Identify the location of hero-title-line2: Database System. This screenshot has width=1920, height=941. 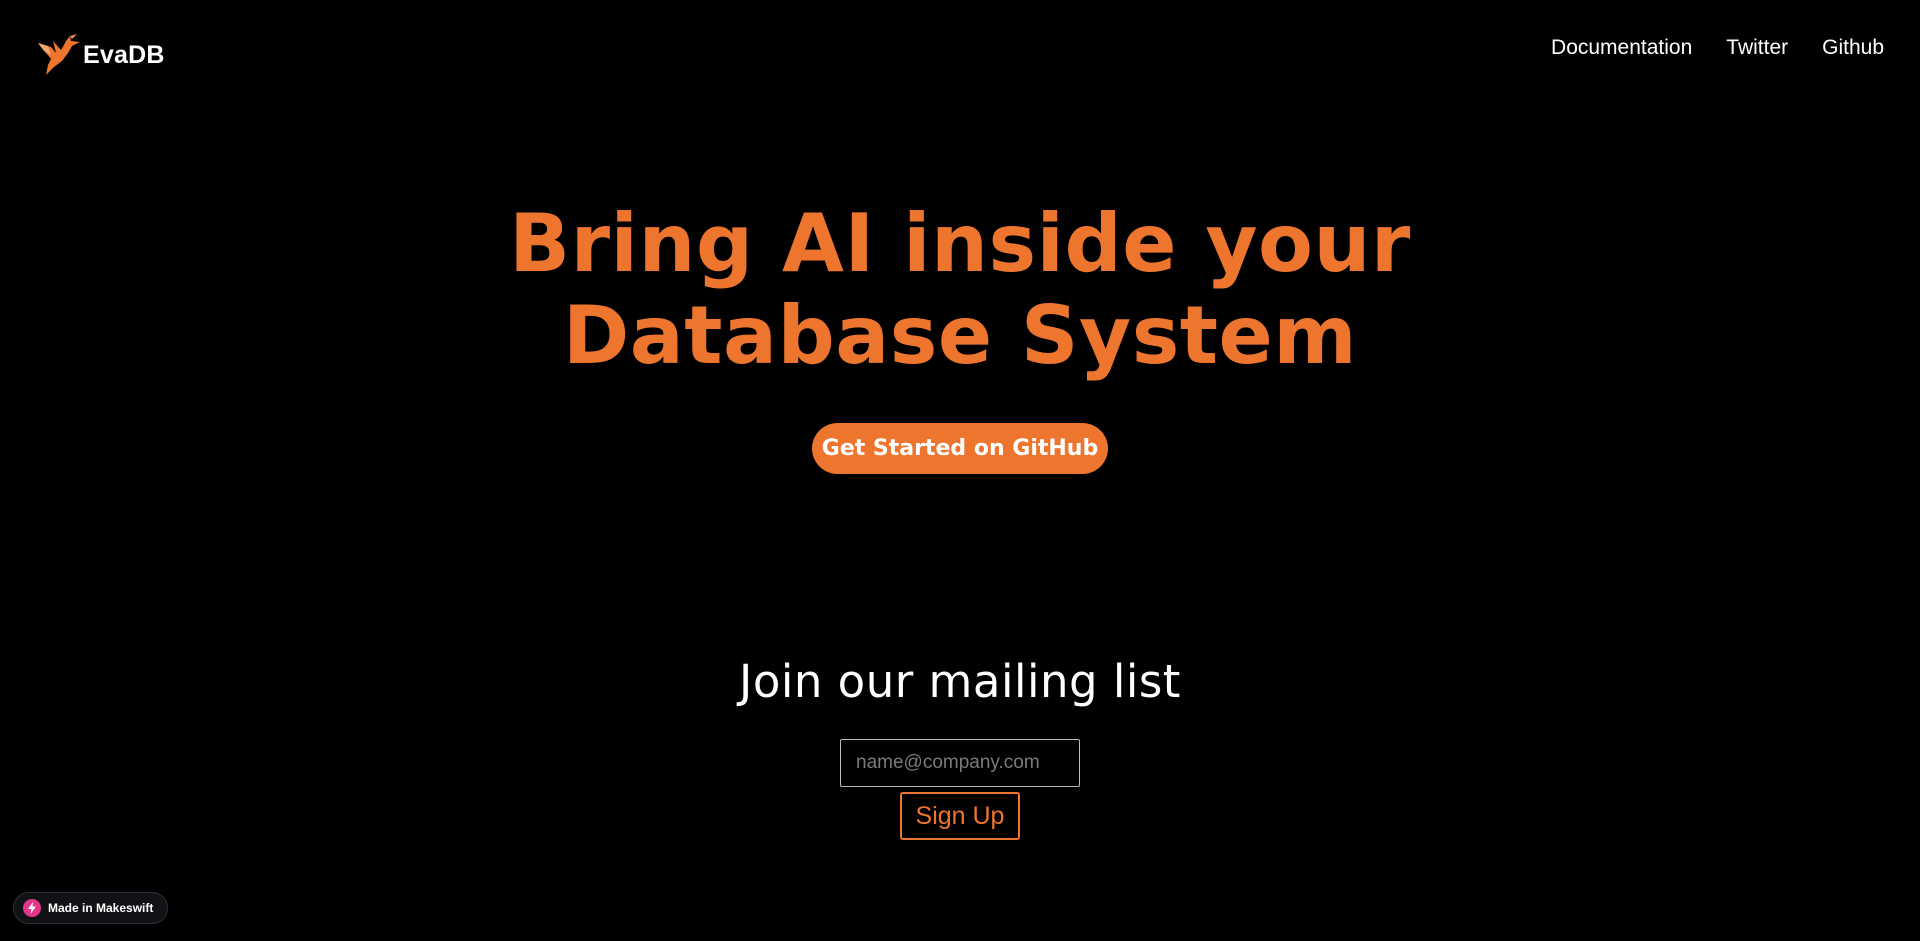
(960, 335).